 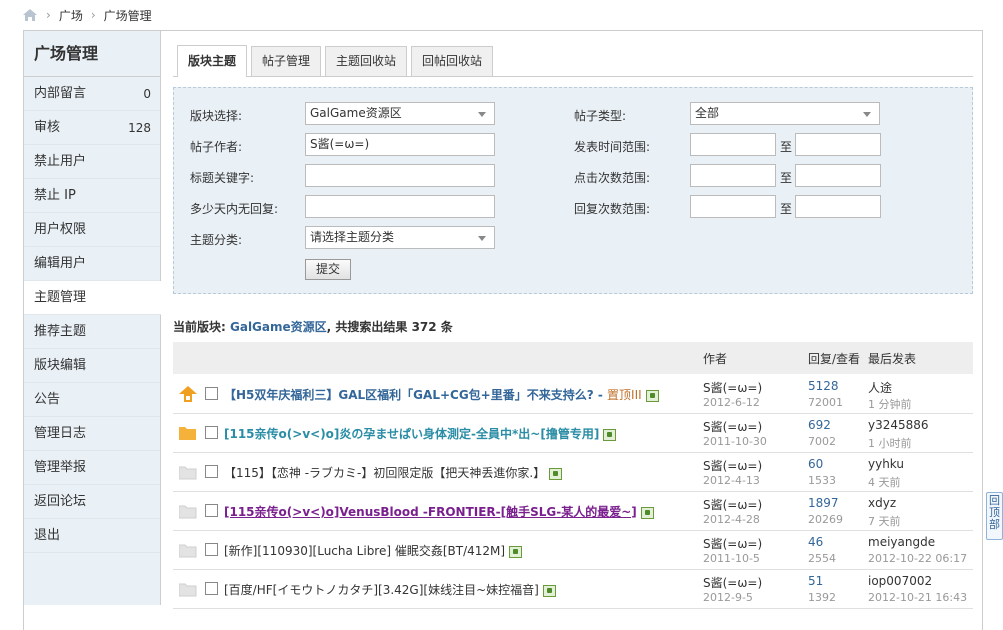 I want to click on click-from-input, so click(x=733, y=175).